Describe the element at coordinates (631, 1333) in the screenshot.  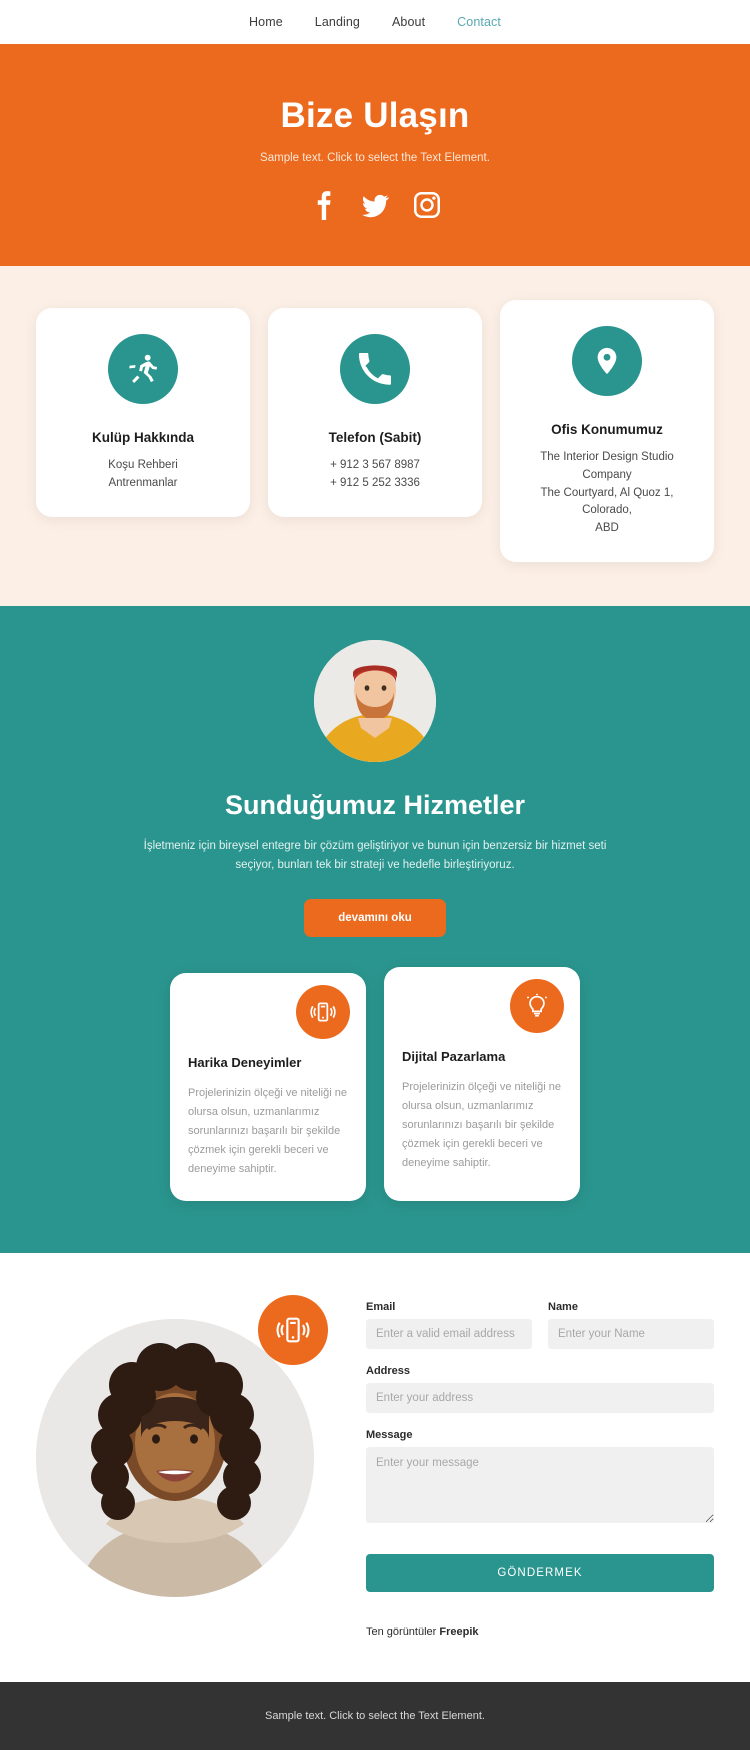
I see `name-input` at that location.